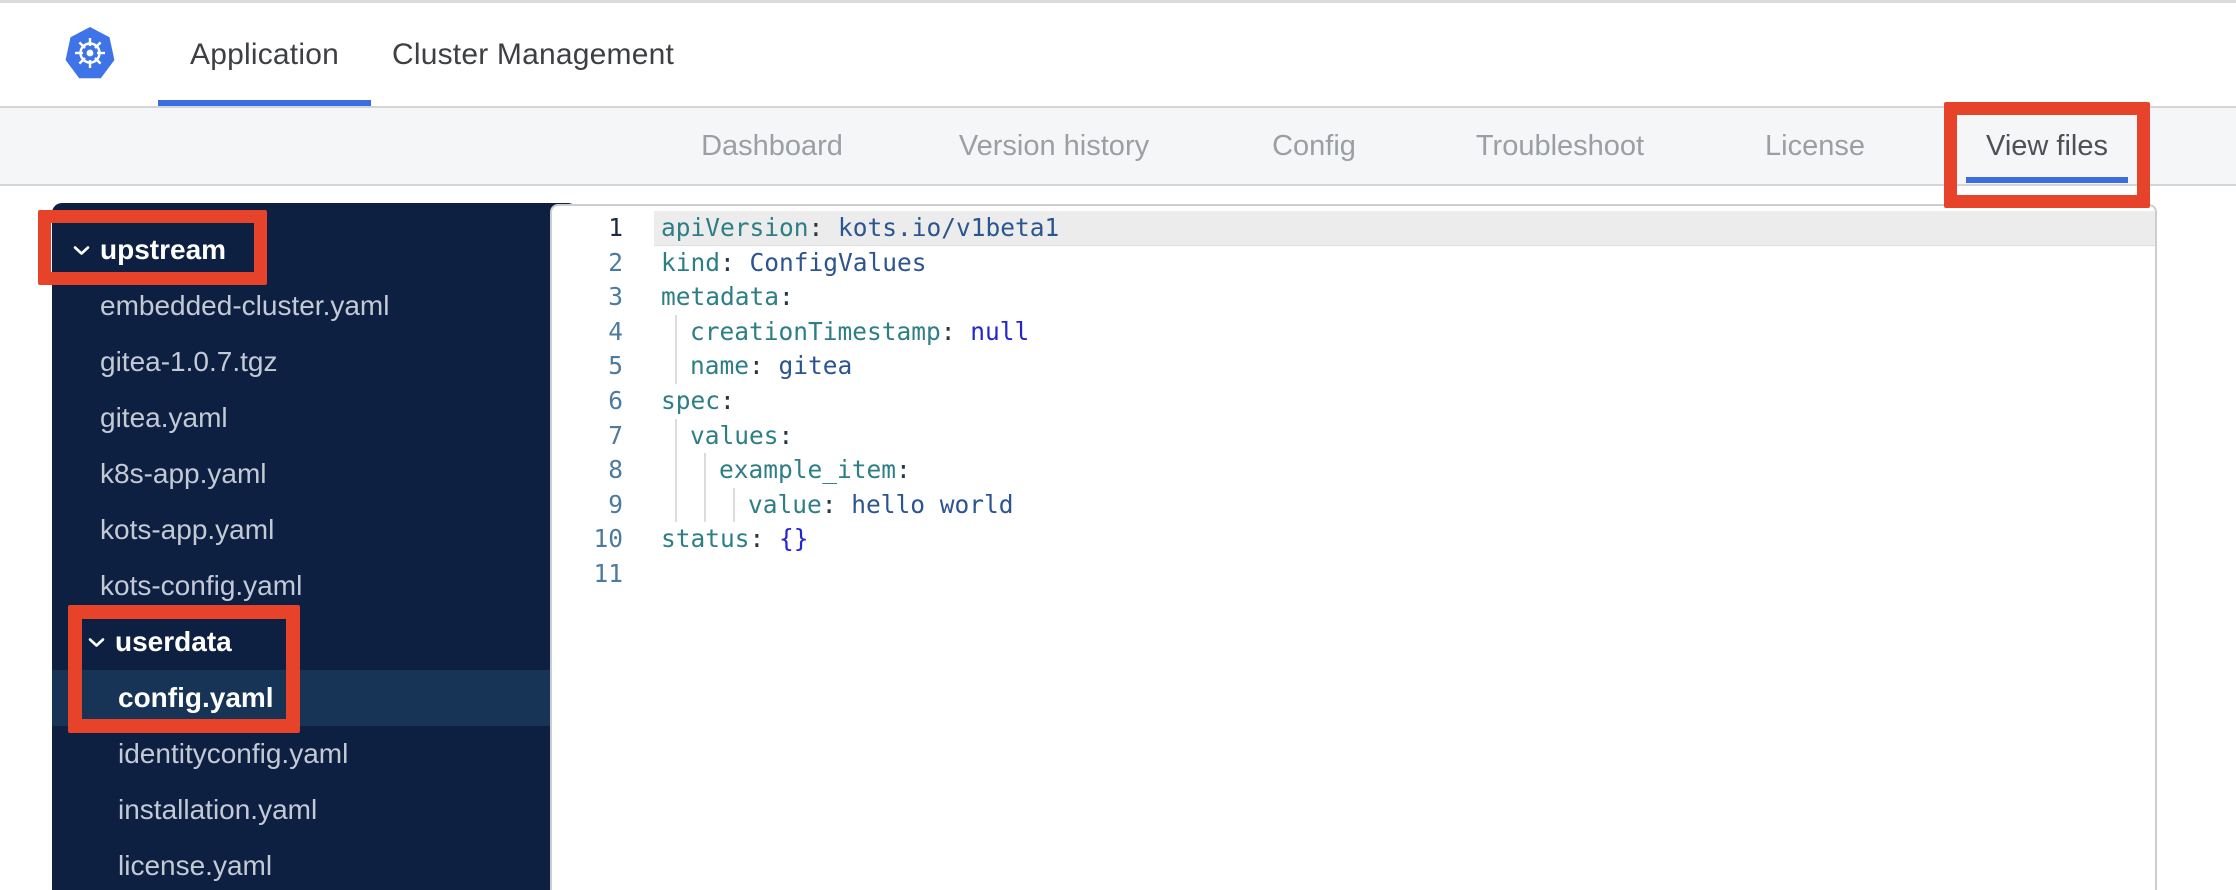 The height and width of the screenshot is (890, 2236). Describe the element at coordinates (734, 435) in the screenshot. I see `token-key: values` at that location.